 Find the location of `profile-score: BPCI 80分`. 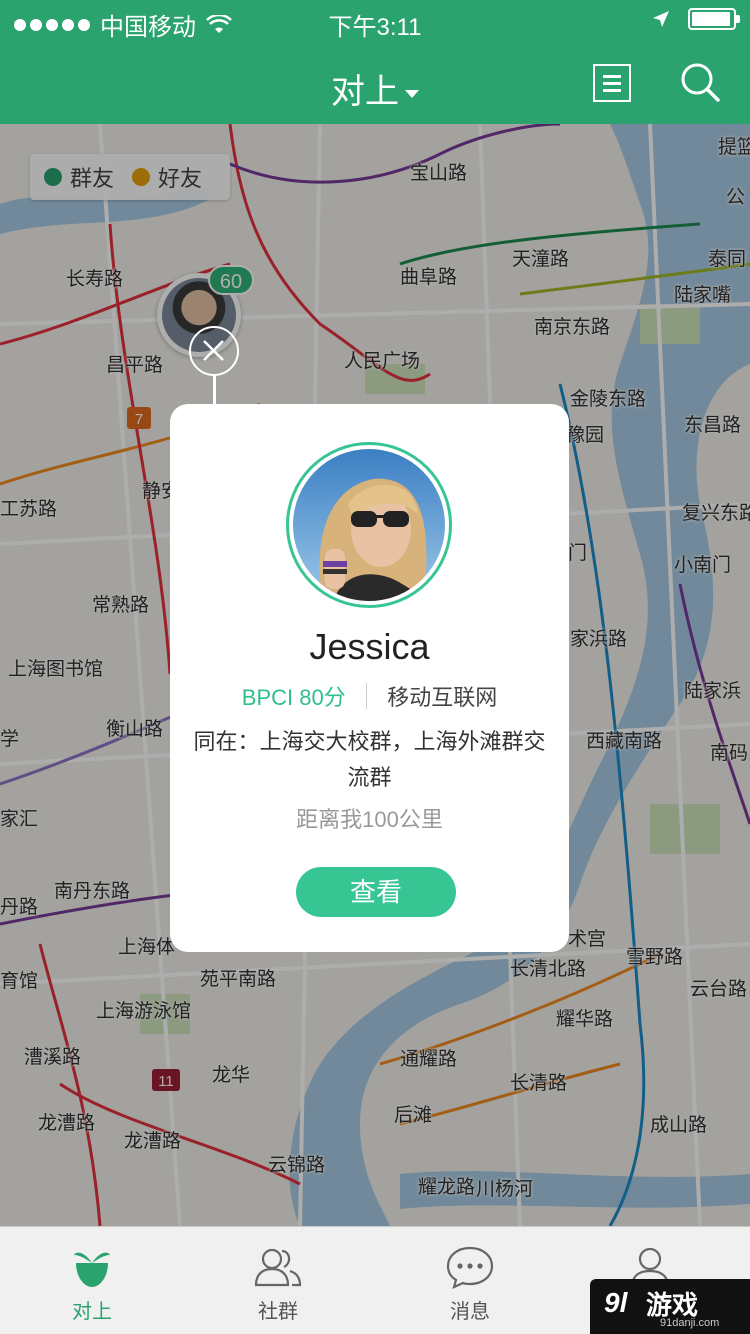

profile-score: BPCI 80分 is located at coordinates (293, 697).